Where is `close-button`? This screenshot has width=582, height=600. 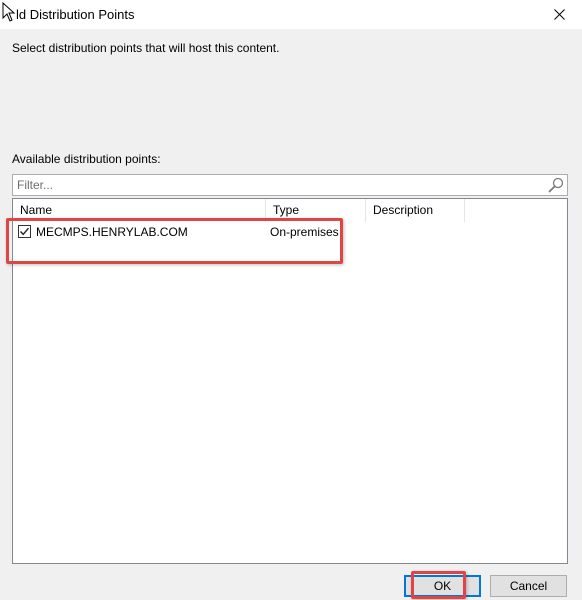 close-button is located at coordinates (559, 14).